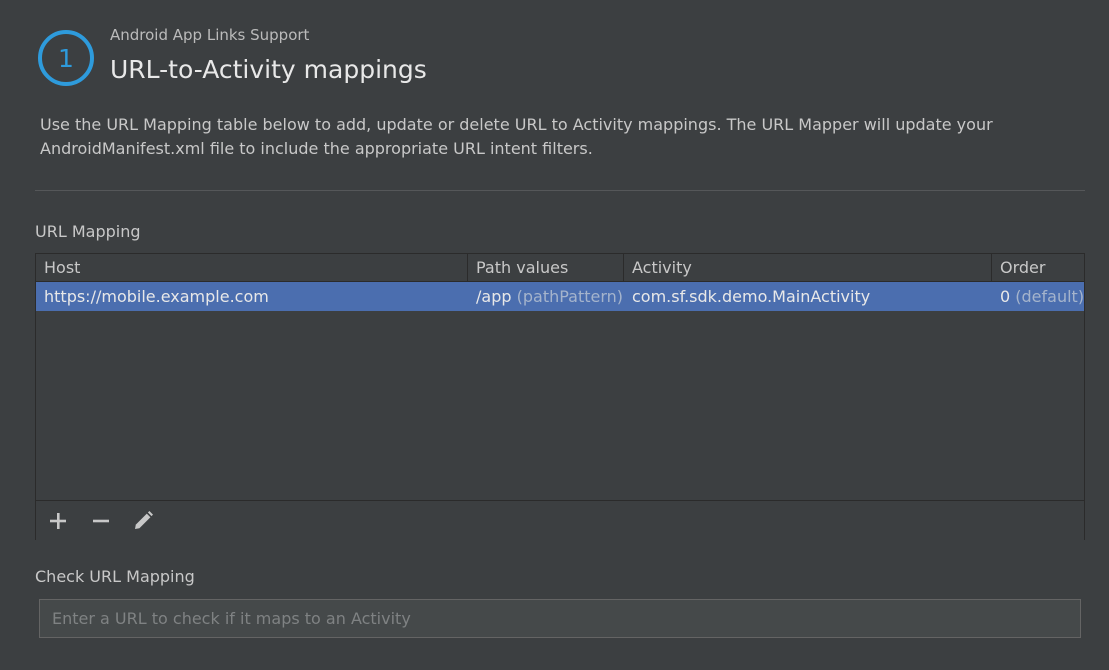 Image resolution: width=1109 pixels, height=670 pixels. What do you see at coordinates (88, 231) in the screenshot?
I see `url-mapping-label: URL Mapping` at bounding box center [88, 231].